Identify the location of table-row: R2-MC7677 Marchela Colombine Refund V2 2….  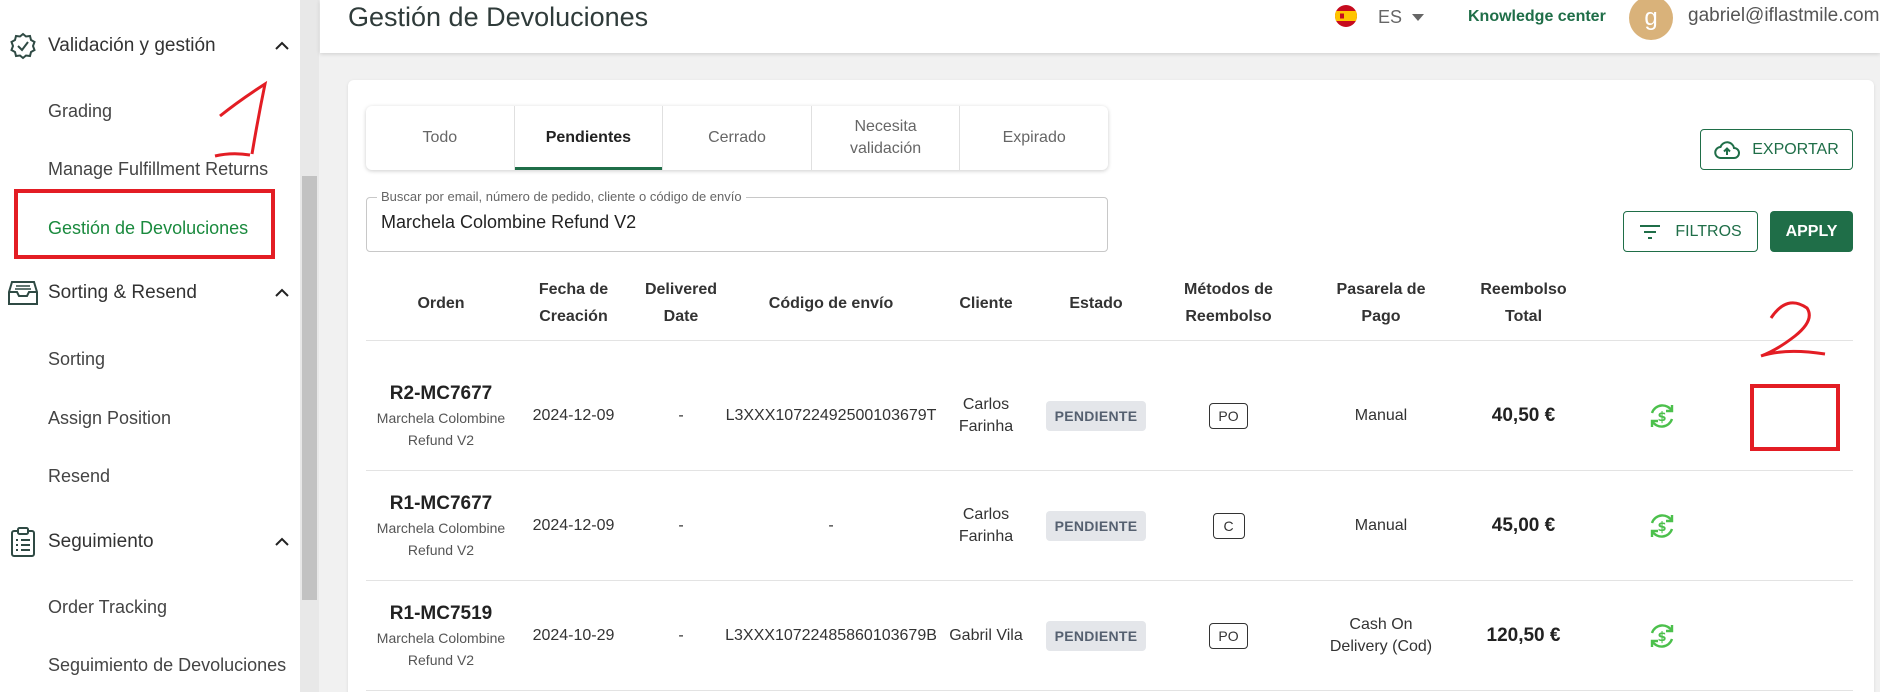
(1109, 416).